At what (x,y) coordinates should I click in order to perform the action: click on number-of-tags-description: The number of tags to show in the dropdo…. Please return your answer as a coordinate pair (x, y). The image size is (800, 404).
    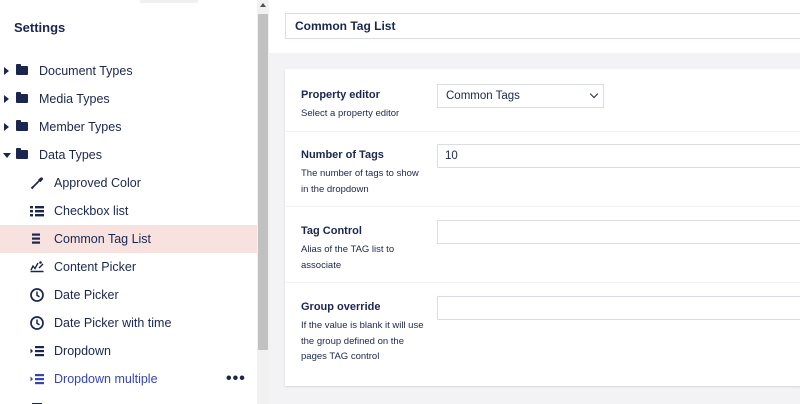
    Looking at the image, I should click on (360, 181).